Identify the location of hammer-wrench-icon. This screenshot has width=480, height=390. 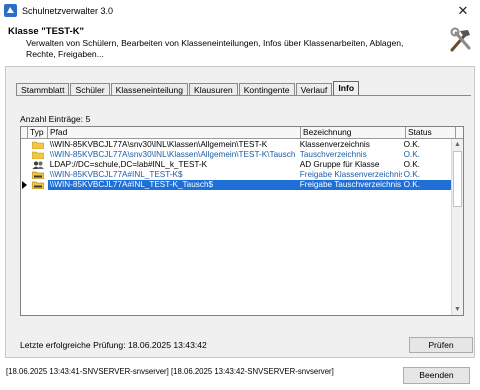
(460, 39).